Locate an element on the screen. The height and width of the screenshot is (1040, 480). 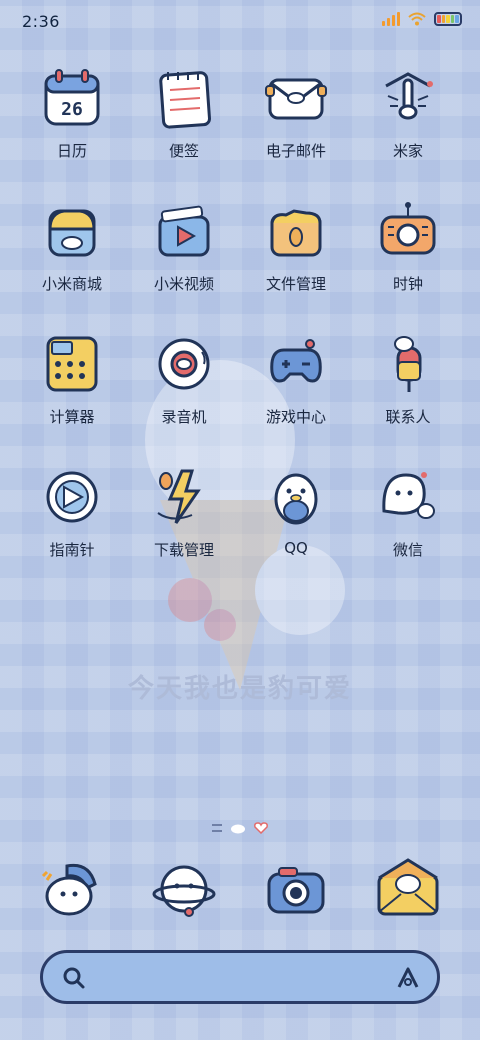
battery-icon is located at coordinates (448, 19).